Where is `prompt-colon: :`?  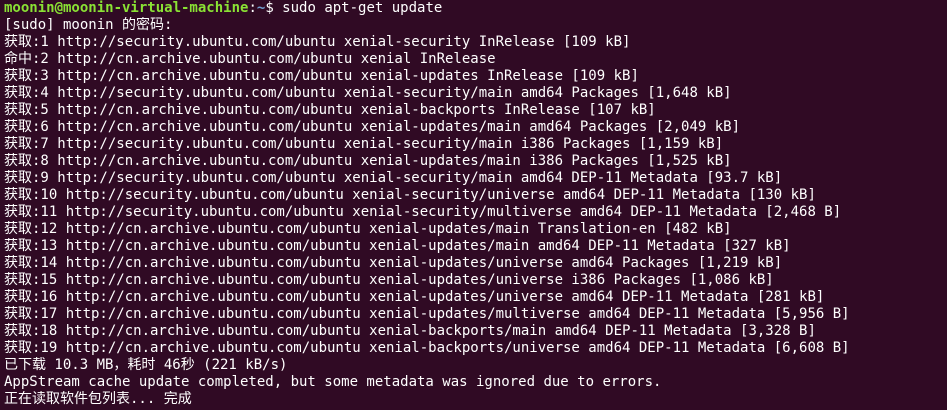
prompt-colon: : is located at coordinates (252, 8).